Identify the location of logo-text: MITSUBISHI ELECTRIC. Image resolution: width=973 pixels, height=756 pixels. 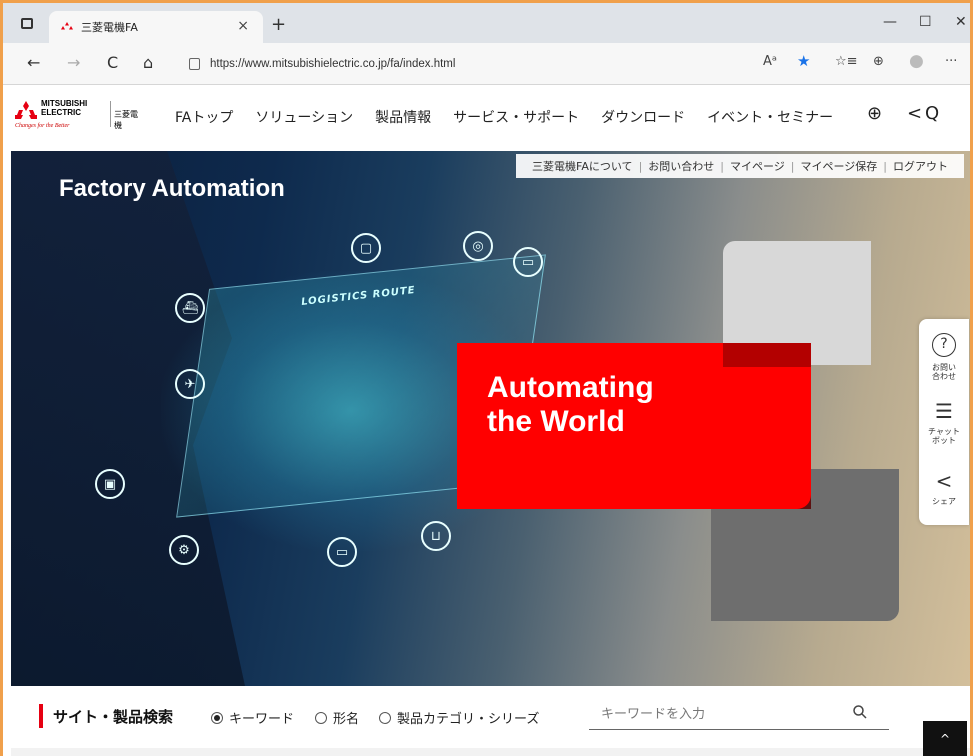
(64, 108).